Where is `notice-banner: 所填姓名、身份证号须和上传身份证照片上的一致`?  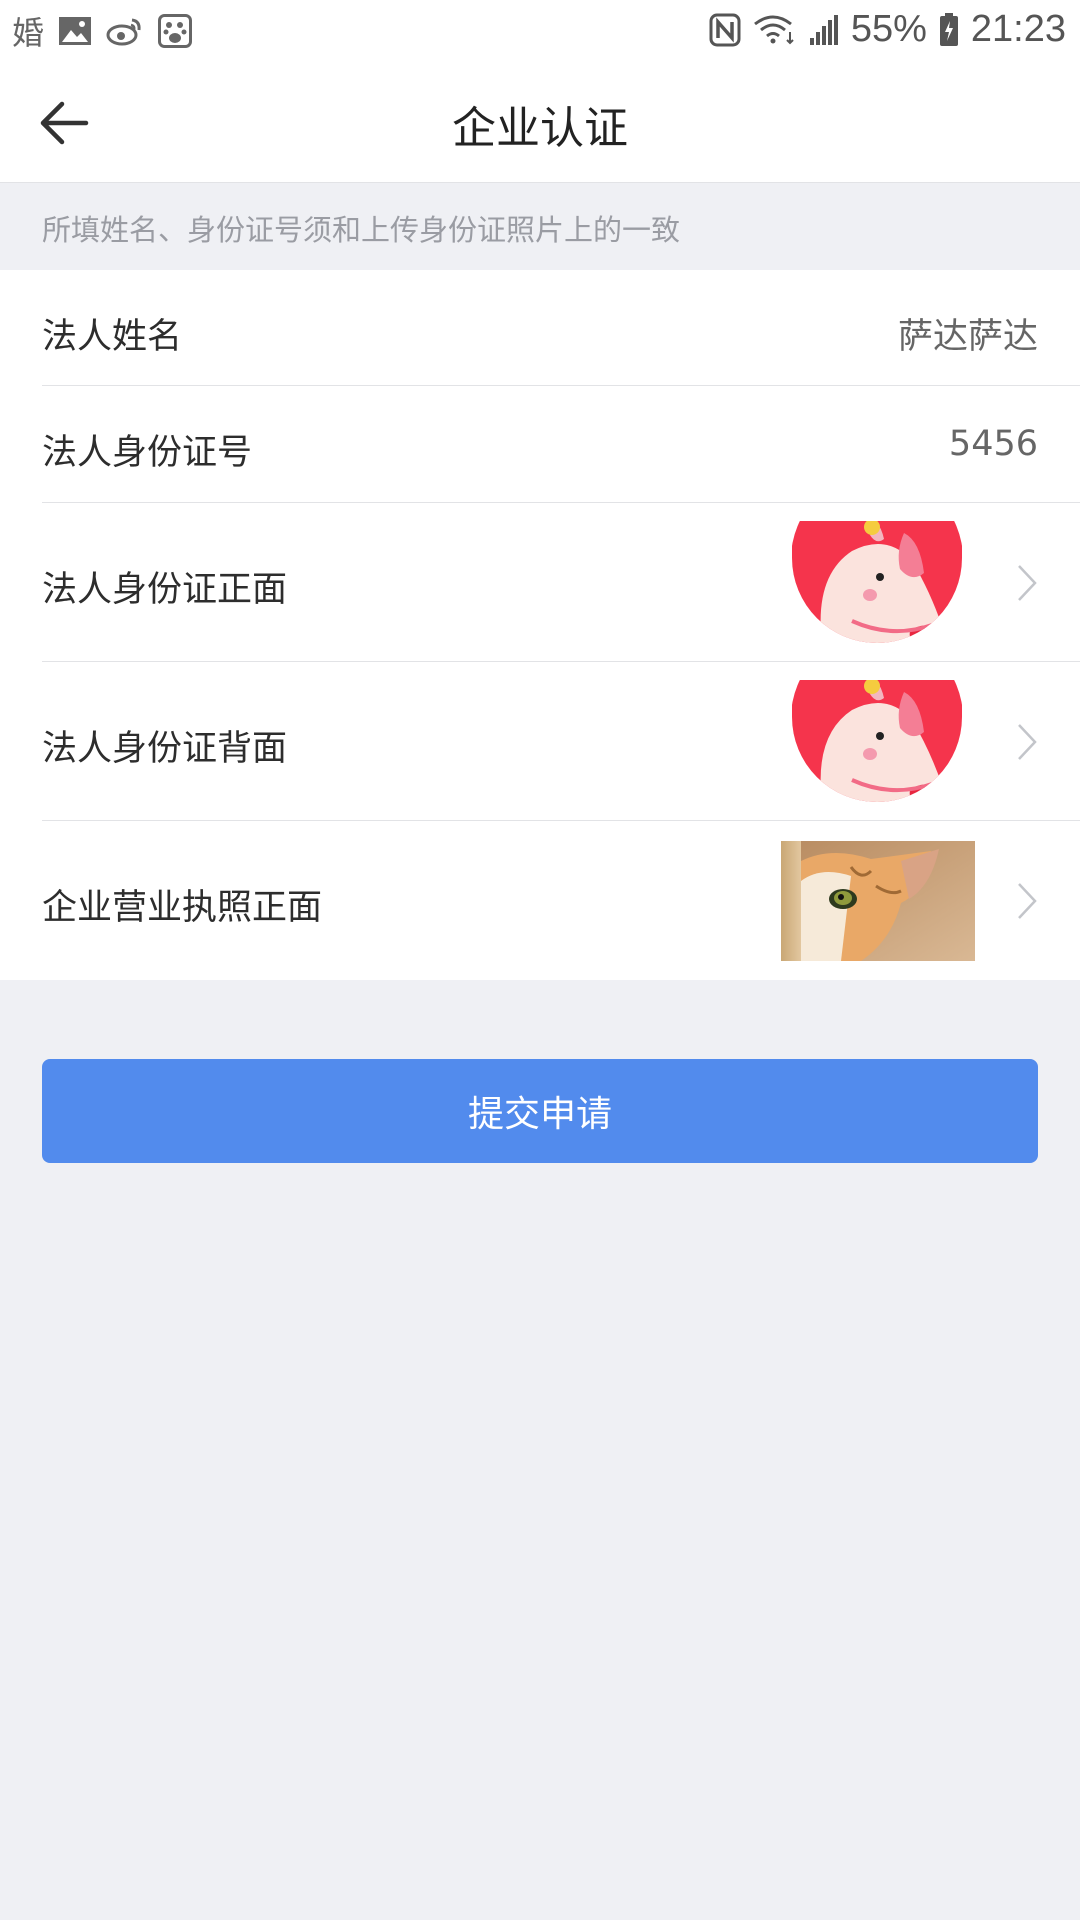 notice-banner: 所填姓名、身份证号须和上传身份证照片上的一致 is located at coordinates (540, 226).